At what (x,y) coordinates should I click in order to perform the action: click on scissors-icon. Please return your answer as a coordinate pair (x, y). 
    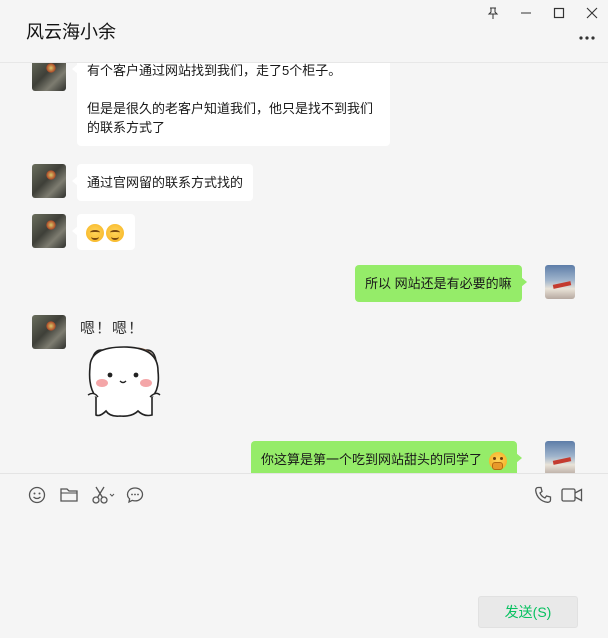
    Looking at the image, I should click on (103, 495).